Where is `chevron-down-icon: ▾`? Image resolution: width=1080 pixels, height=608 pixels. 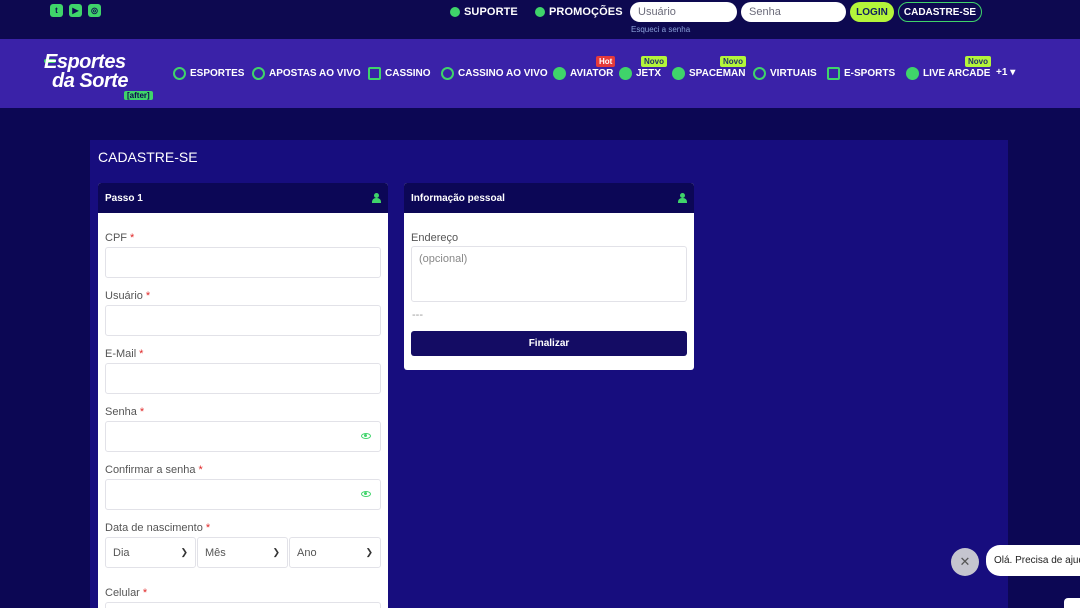
chevron-down-icon: ▾ is located at coordinates (1013, 72).